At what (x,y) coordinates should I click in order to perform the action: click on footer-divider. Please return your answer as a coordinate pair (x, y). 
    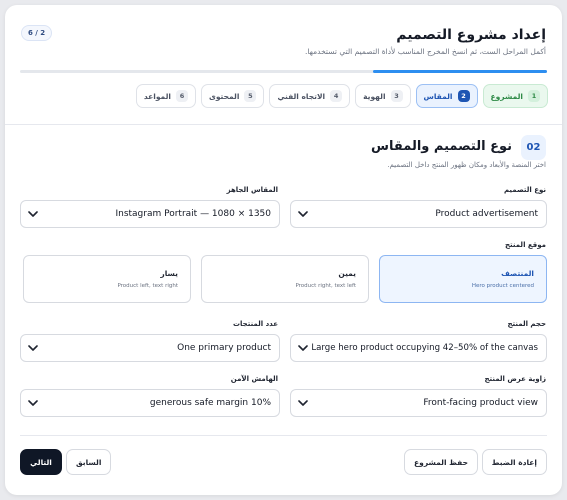
    Looking at the image, I should click on (283, 435).